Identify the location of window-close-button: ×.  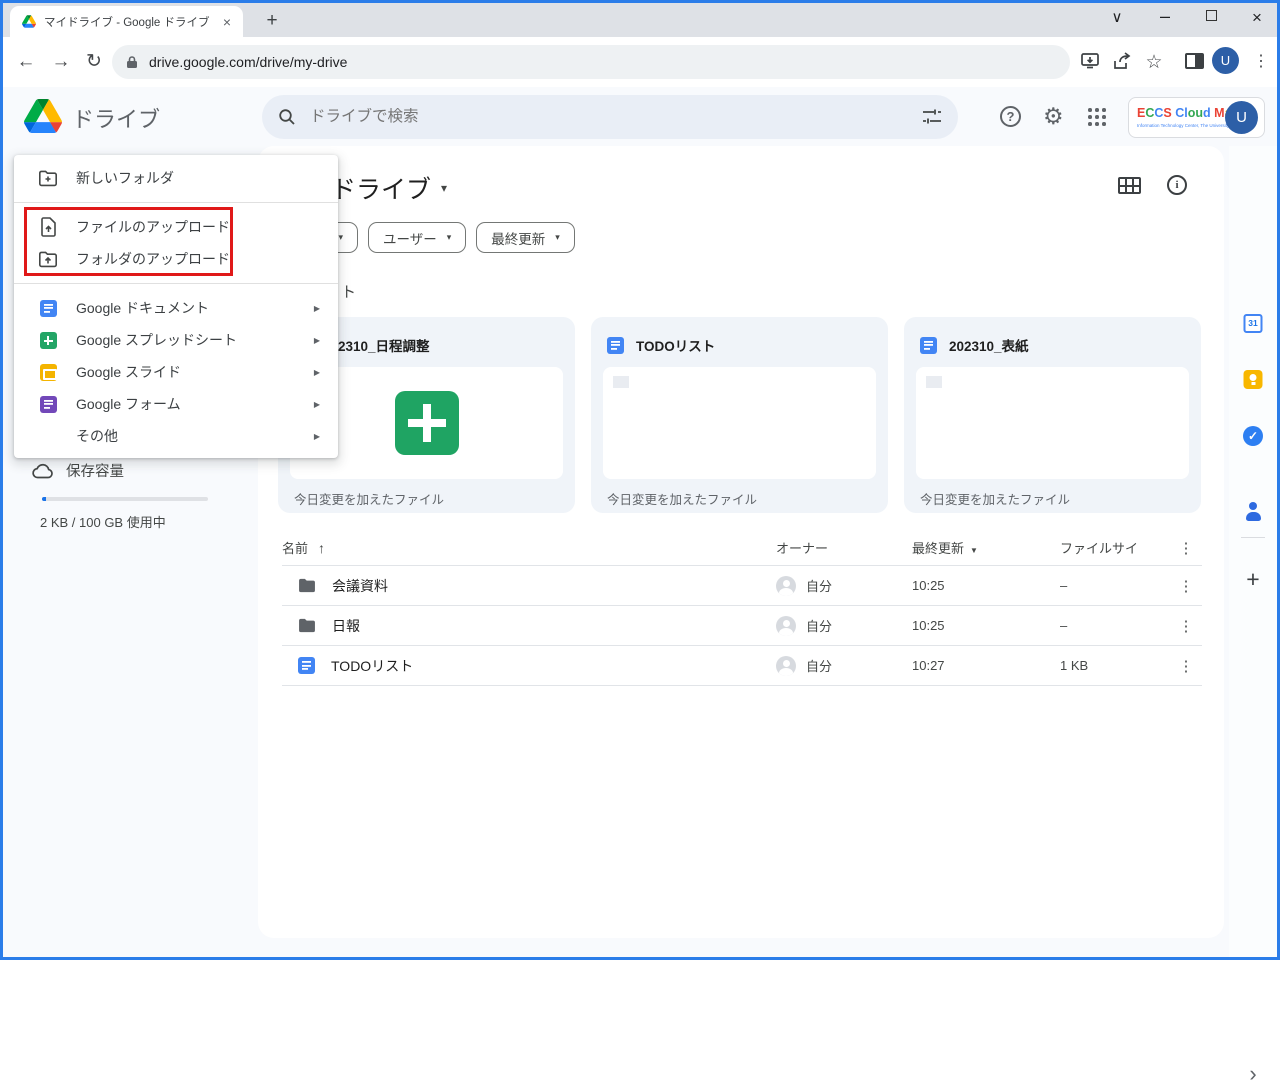
(1257, 18).